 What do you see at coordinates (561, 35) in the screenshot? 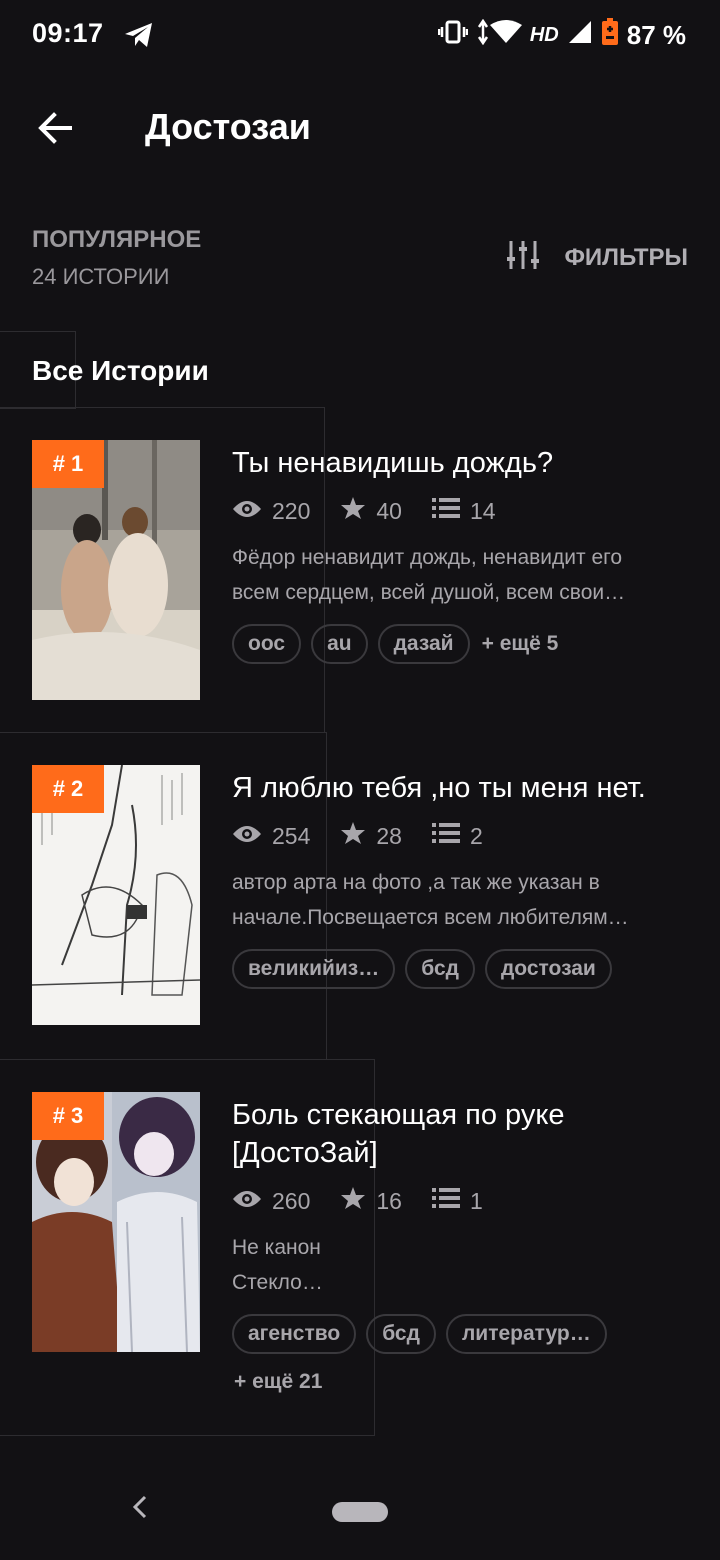
I see `status-indicators: HD 87 %` at bounding box center [561, 35].